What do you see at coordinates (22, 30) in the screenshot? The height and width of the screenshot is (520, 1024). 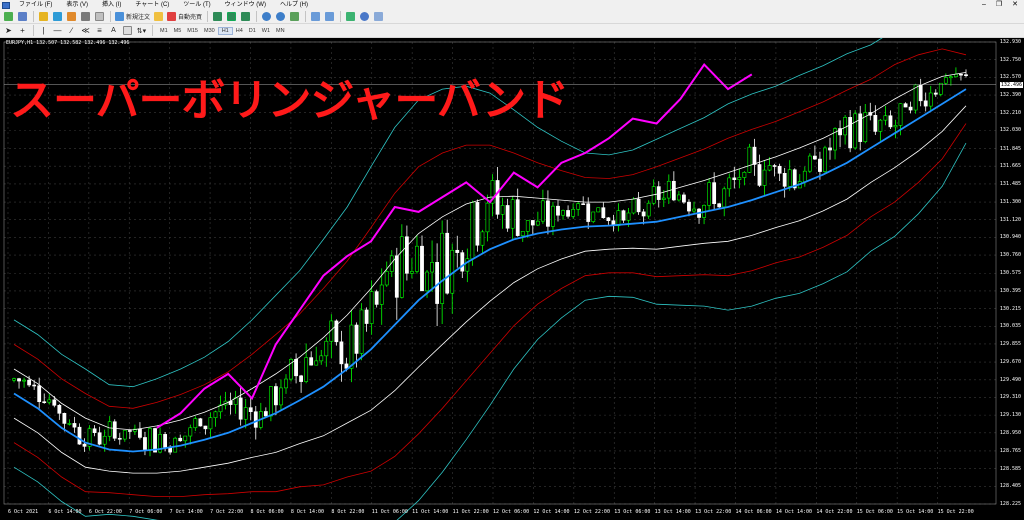 I see `crosshair-button: +` at bounding box center [22, 30].